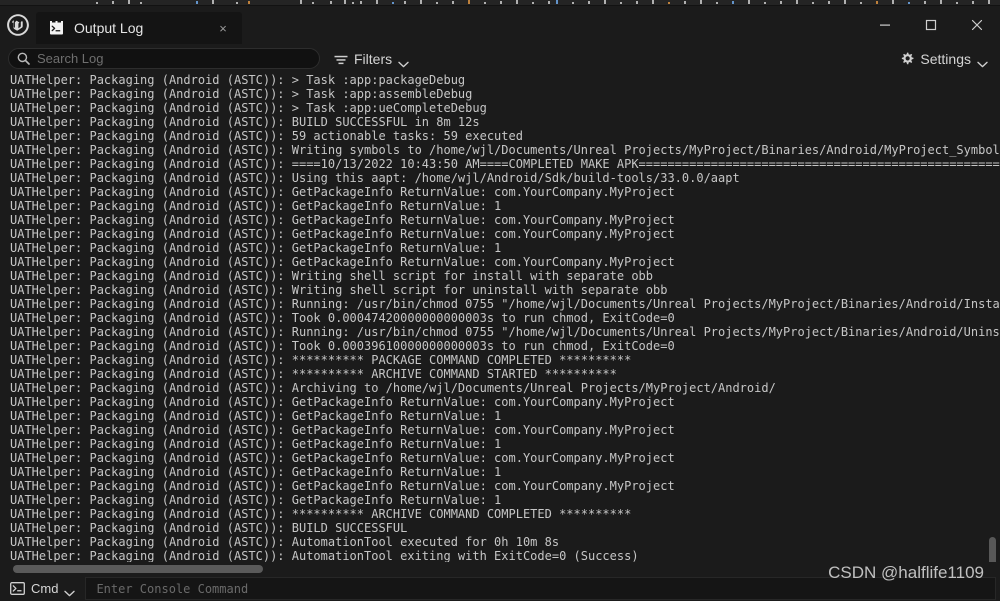  I want to click on console-prompt-icon, so click(17, 588).